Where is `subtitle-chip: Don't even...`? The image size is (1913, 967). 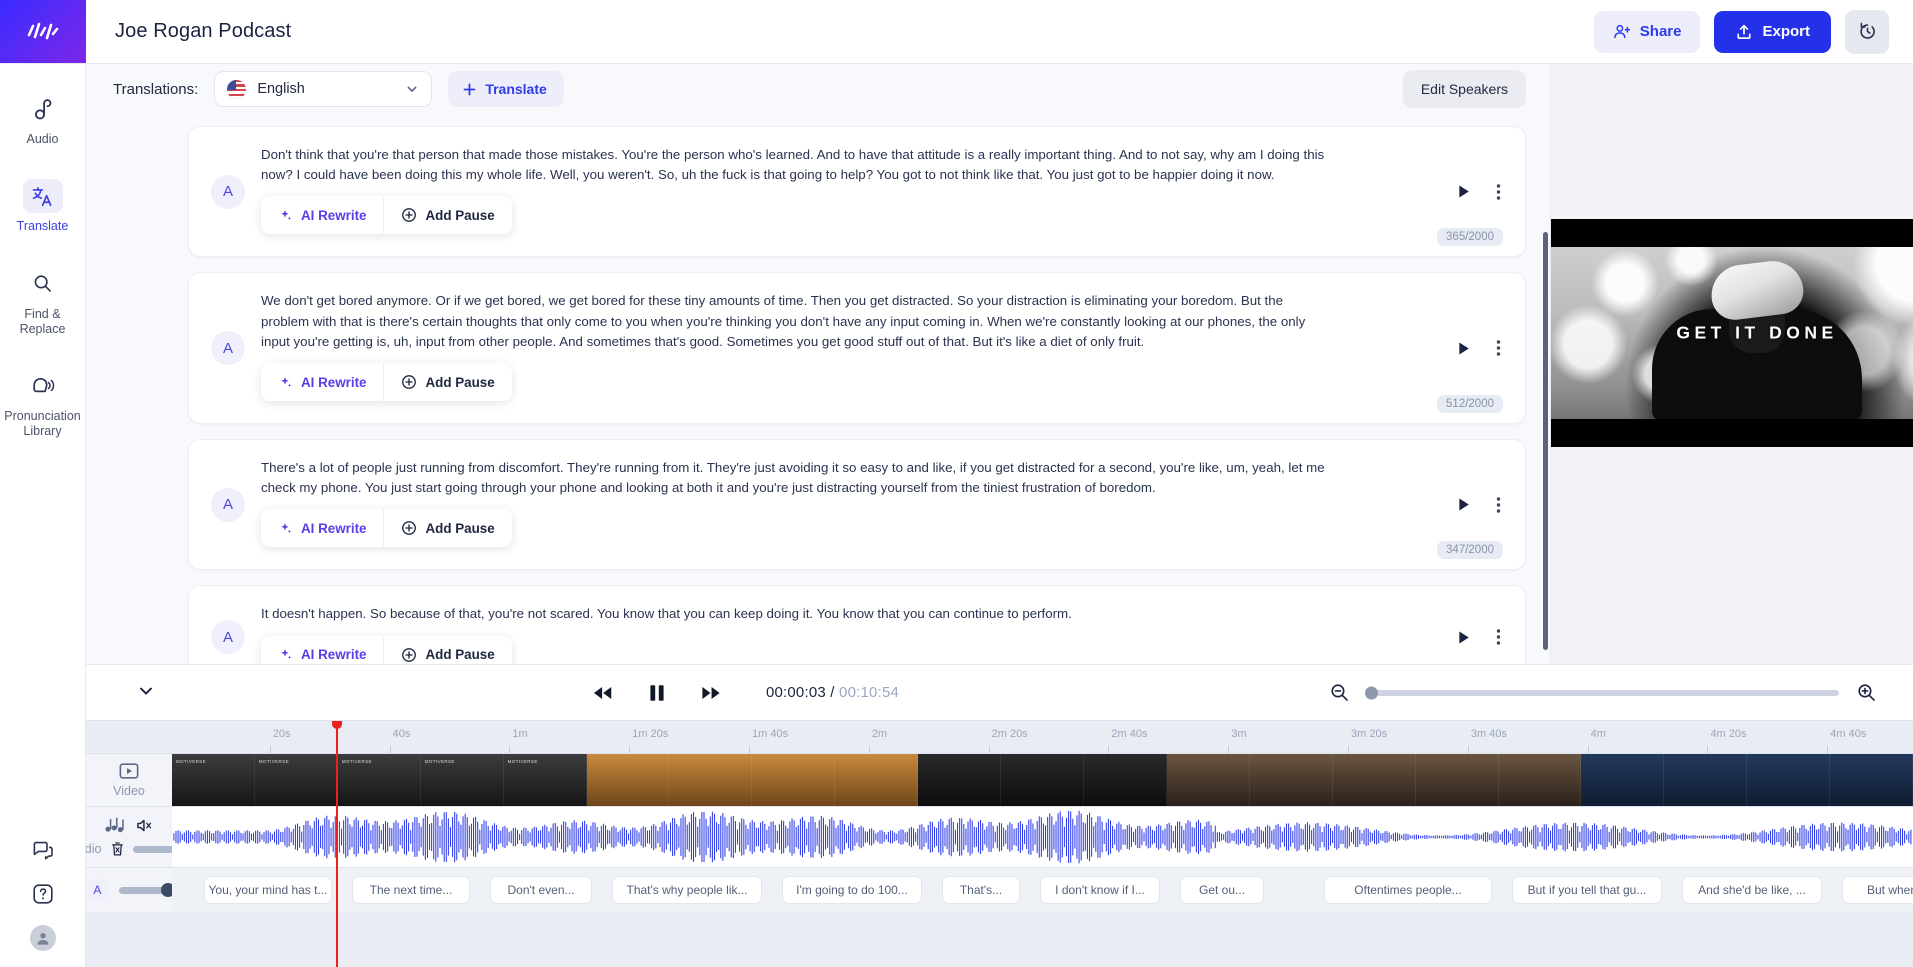
subtitle-chip: Don't even... is located at coordinates (541, 890).